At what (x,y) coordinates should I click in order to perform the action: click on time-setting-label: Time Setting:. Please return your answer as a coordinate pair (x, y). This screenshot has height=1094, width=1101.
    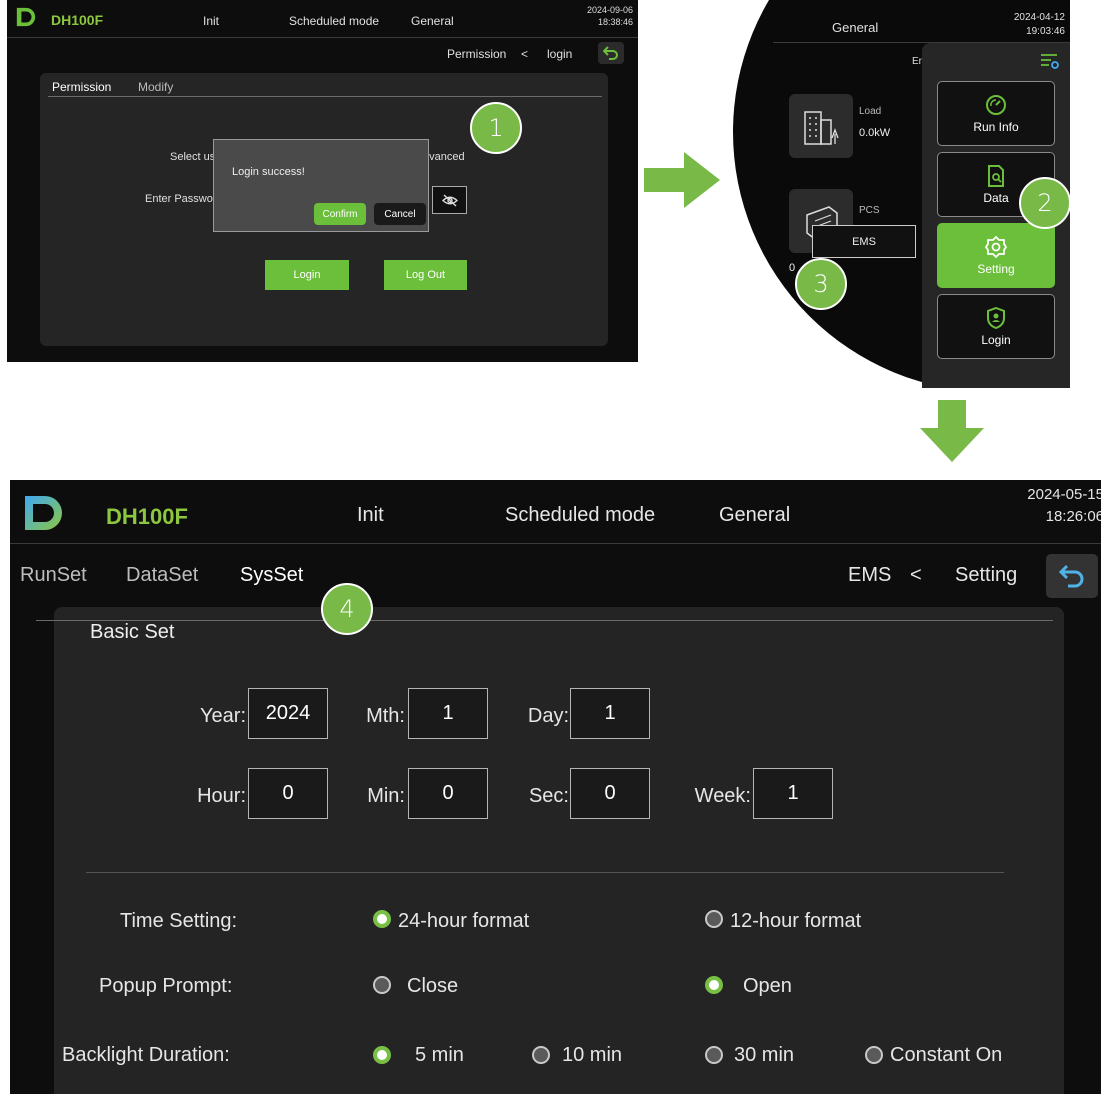
    Looking at the image, I should click on (179, 921).